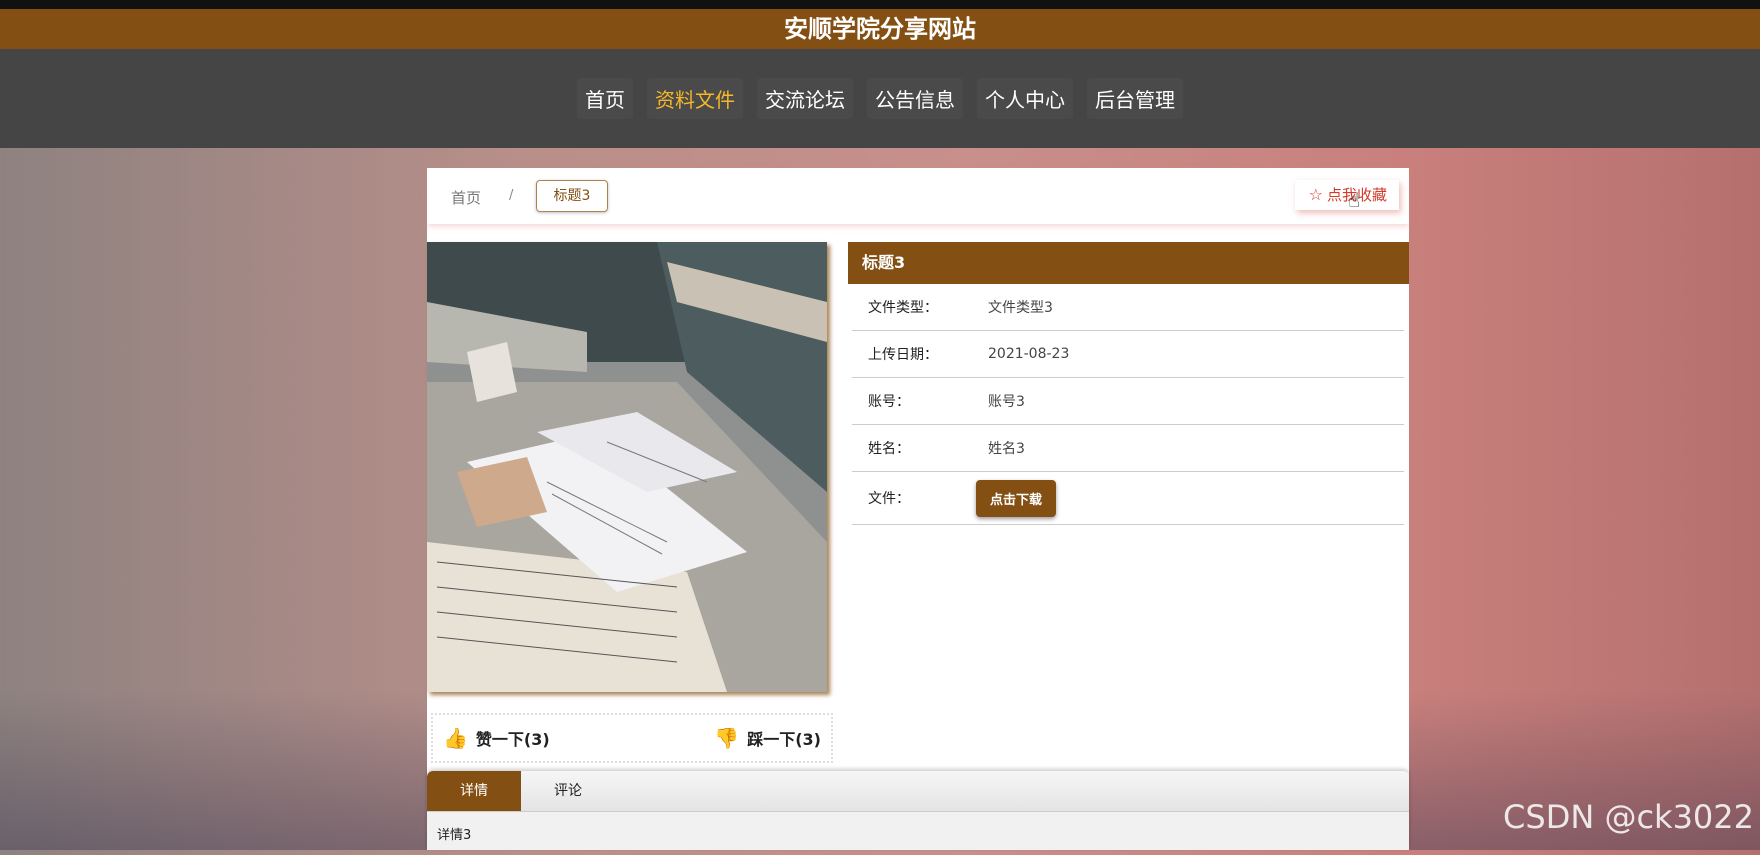 The image size is (1760, 855). I want to click on hand-cursor-icon: ☝, so click(1354, 200).